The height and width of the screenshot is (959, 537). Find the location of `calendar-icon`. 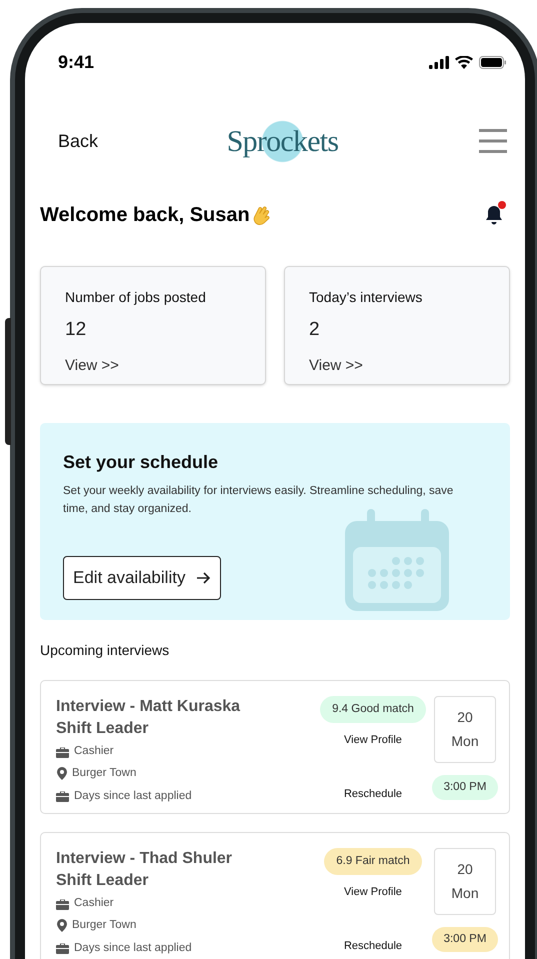

calendar-icon is located at coordinates (397, 560).